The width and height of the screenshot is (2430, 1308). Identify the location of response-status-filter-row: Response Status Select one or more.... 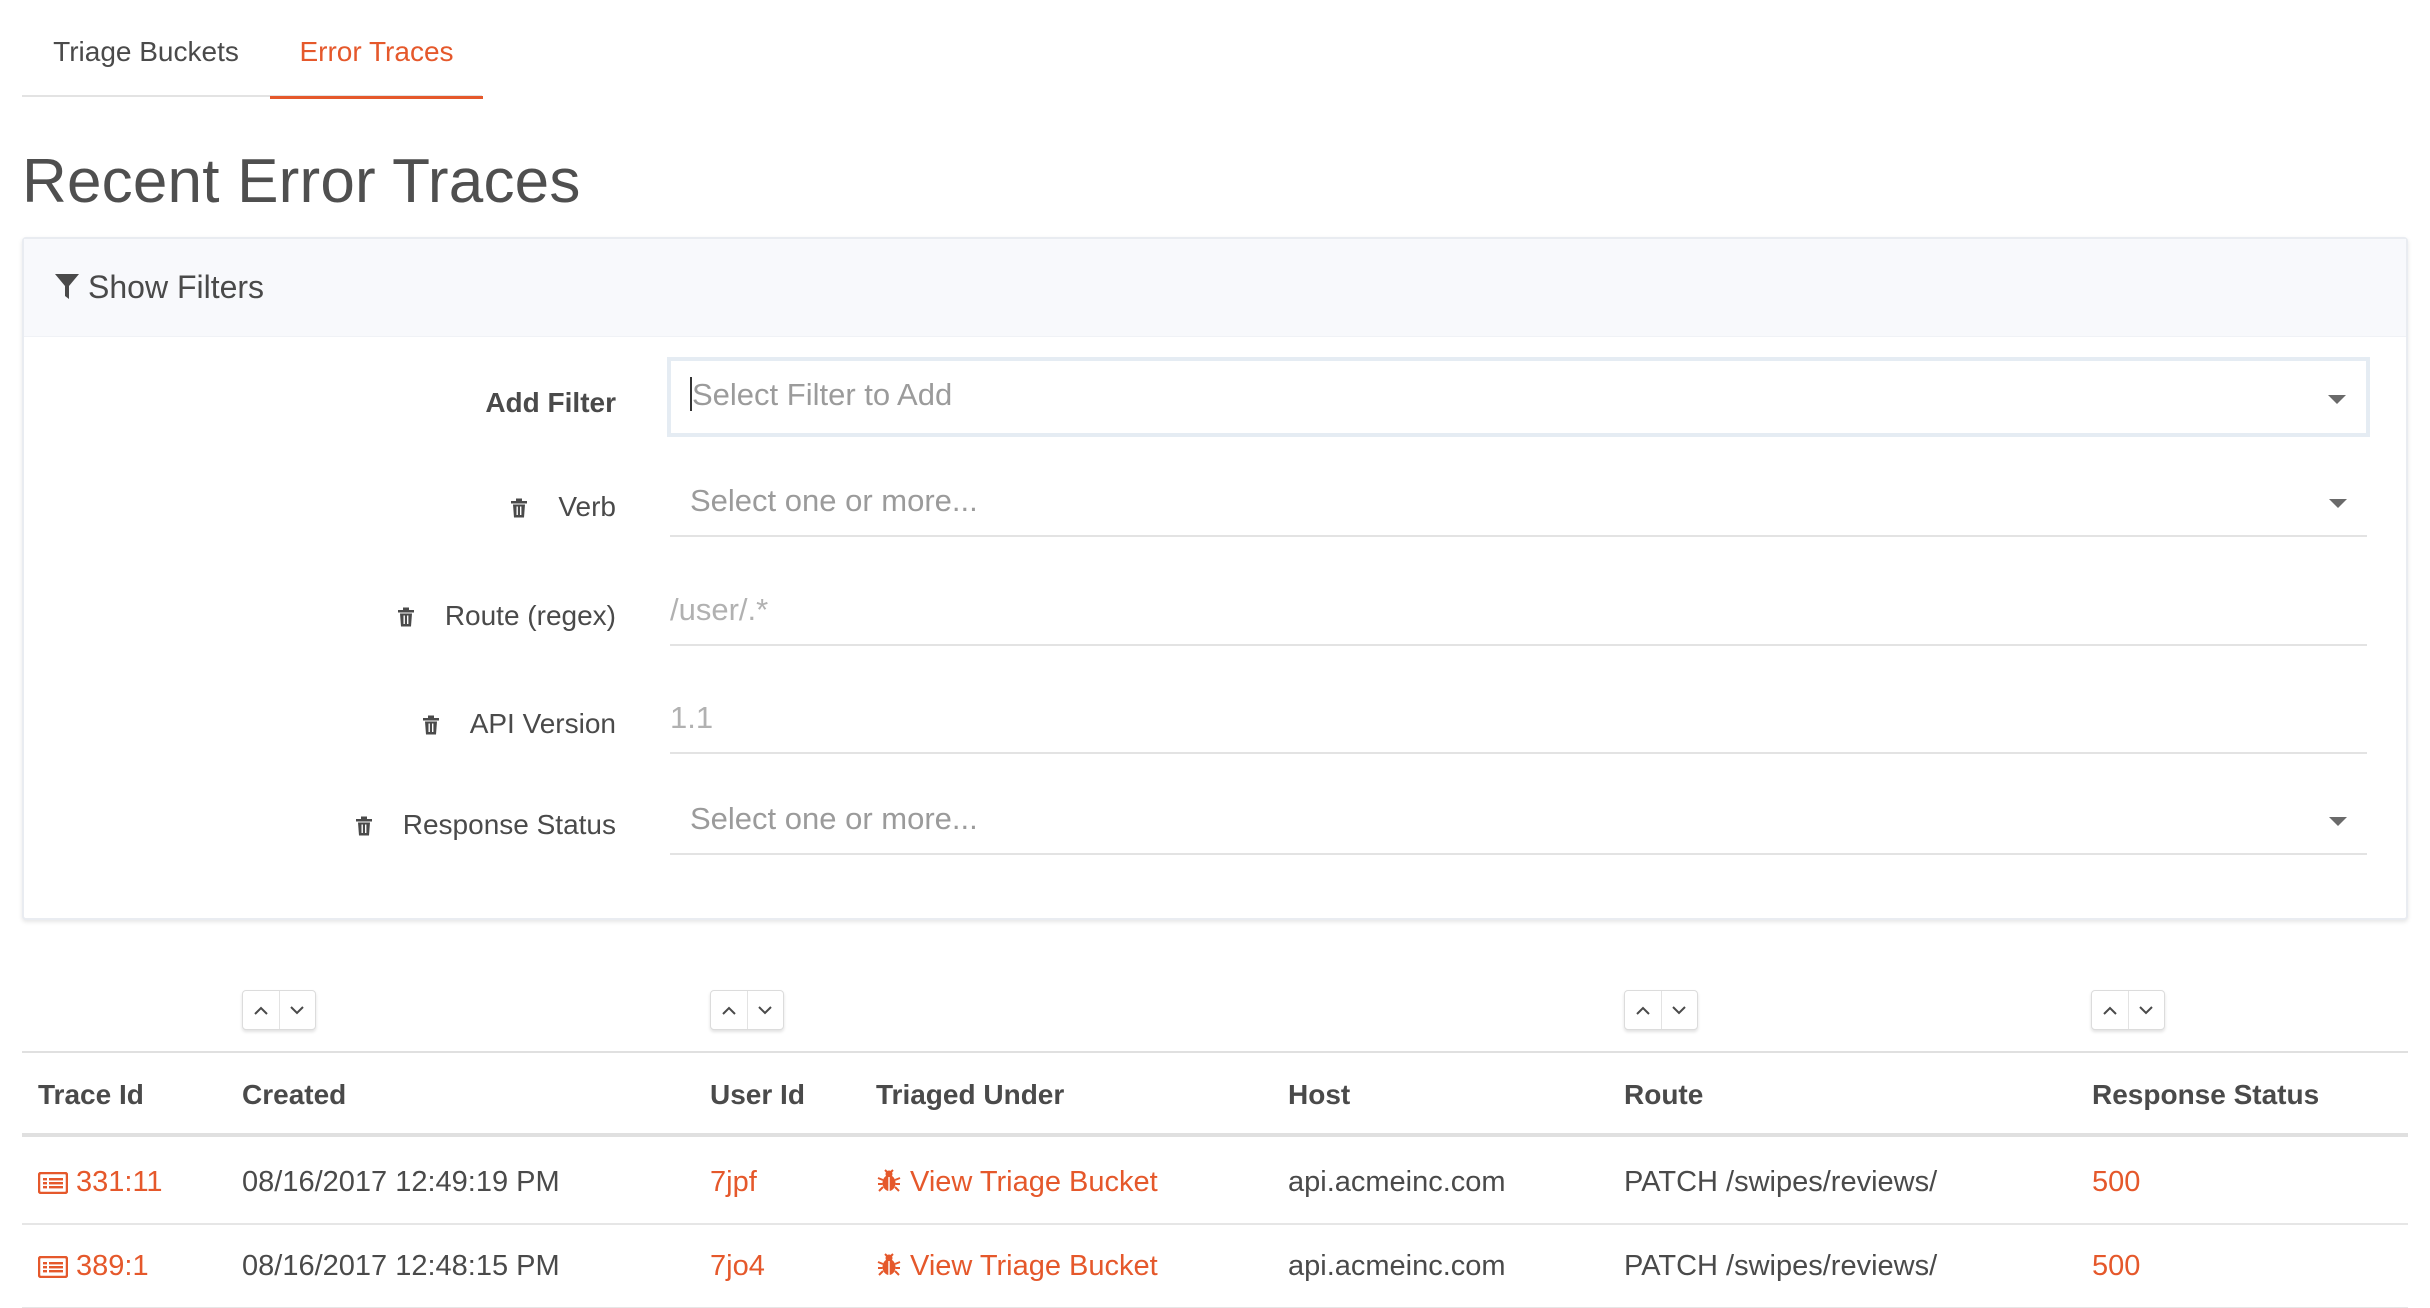
(1215, 825).